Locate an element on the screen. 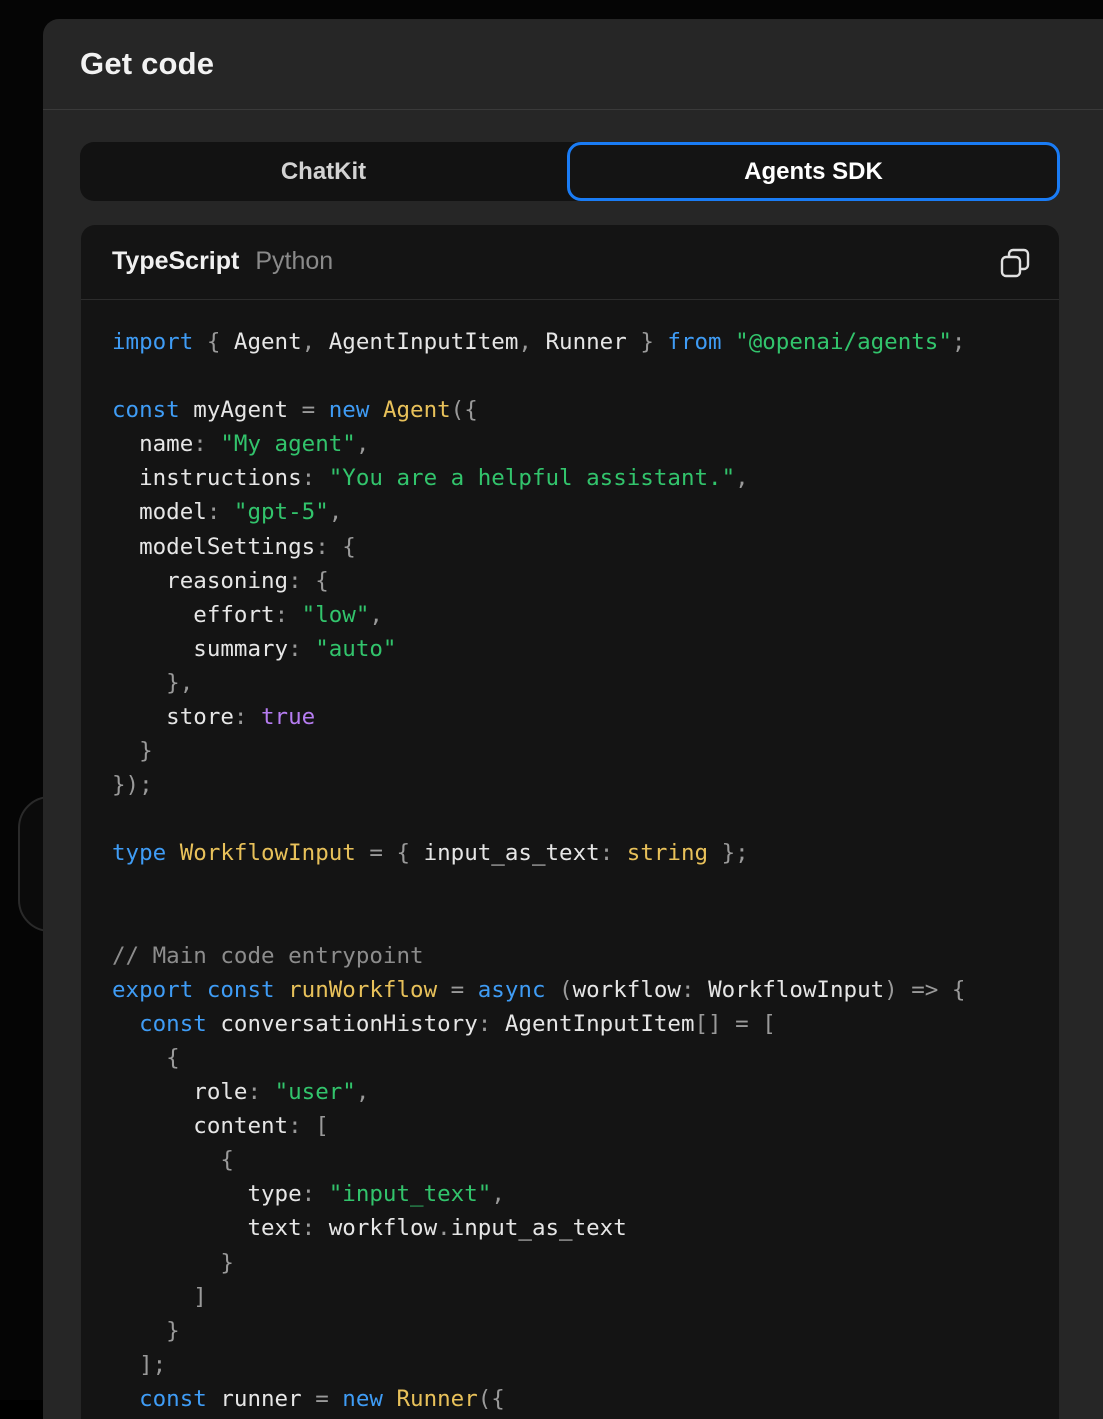  code-token: runWorkflow is located at coordinates (363, 989).